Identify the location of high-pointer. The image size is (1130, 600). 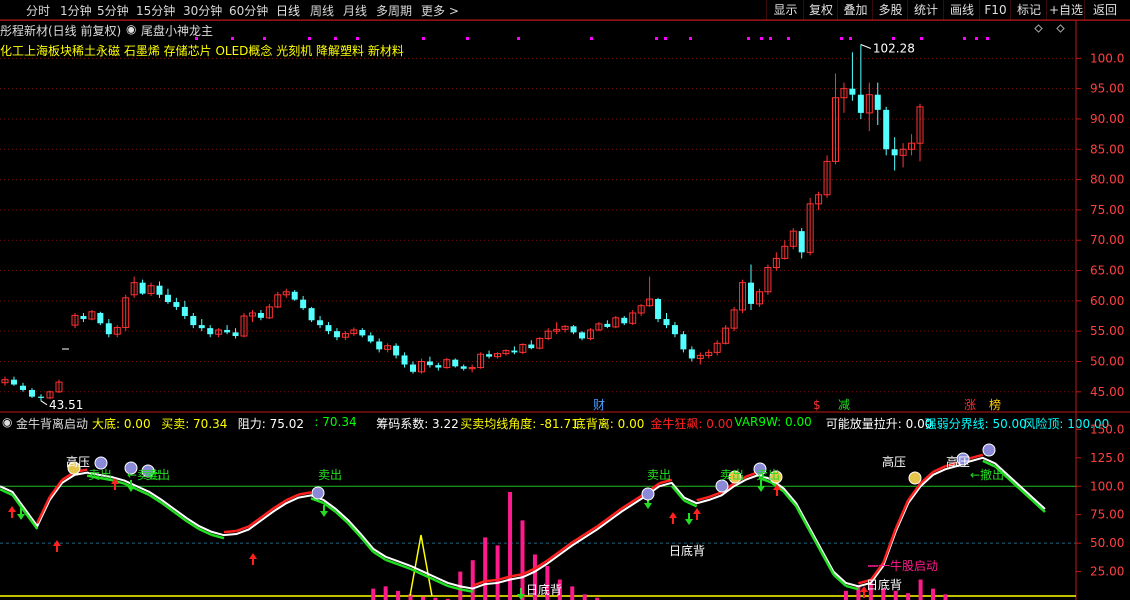
(866, 46).